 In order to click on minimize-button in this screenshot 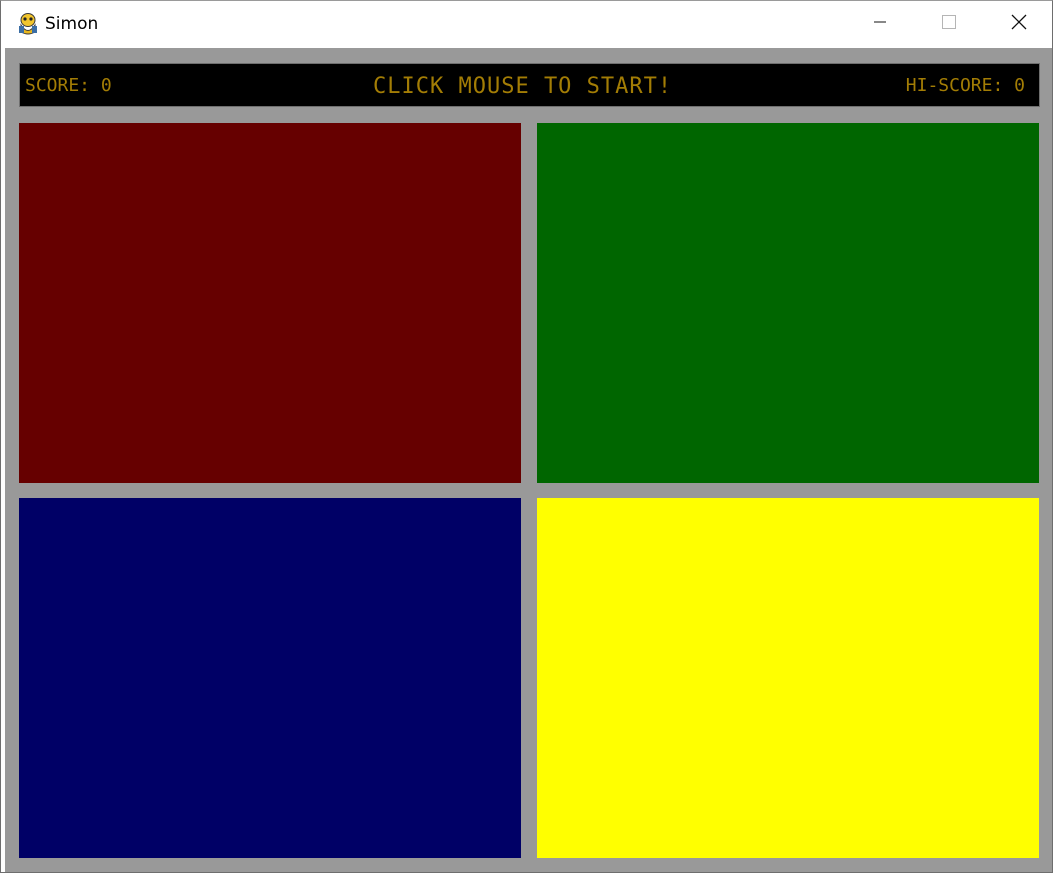, I will do `click(880, 24)`.